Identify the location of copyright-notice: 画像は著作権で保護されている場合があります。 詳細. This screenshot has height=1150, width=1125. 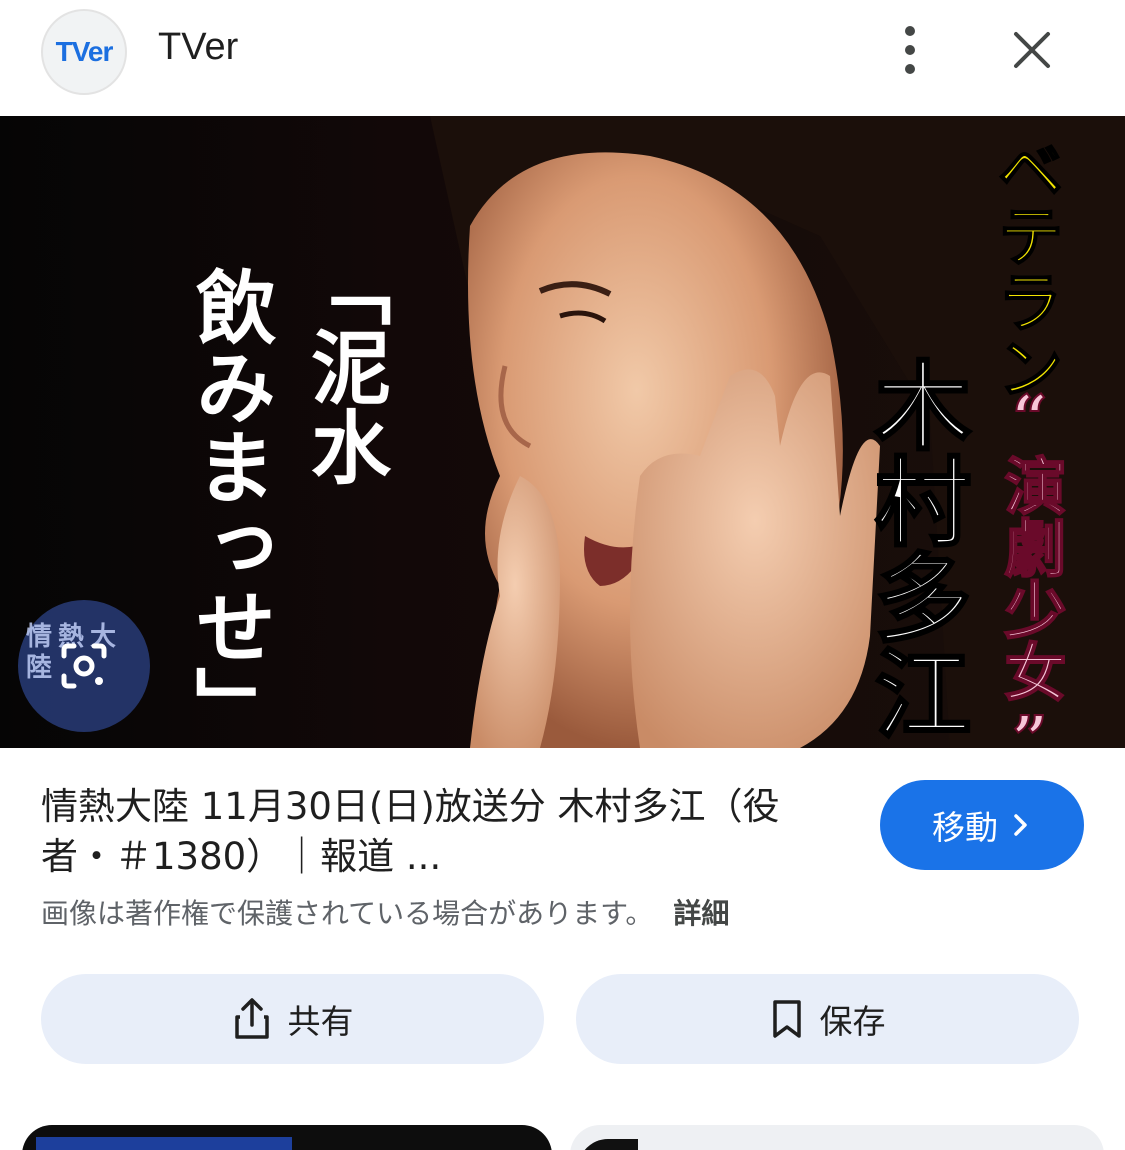
(385, 912).